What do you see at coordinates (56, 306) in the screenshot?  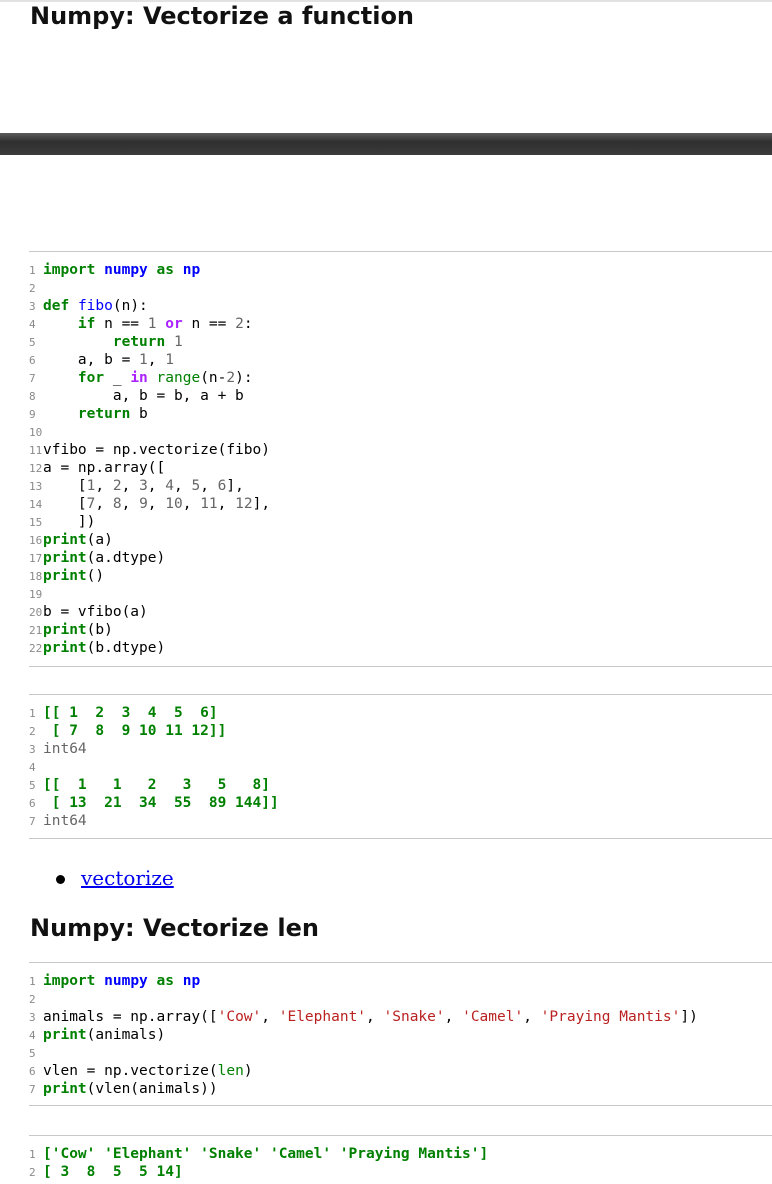 I see `code-token: def` at bounding box center [56, 306].